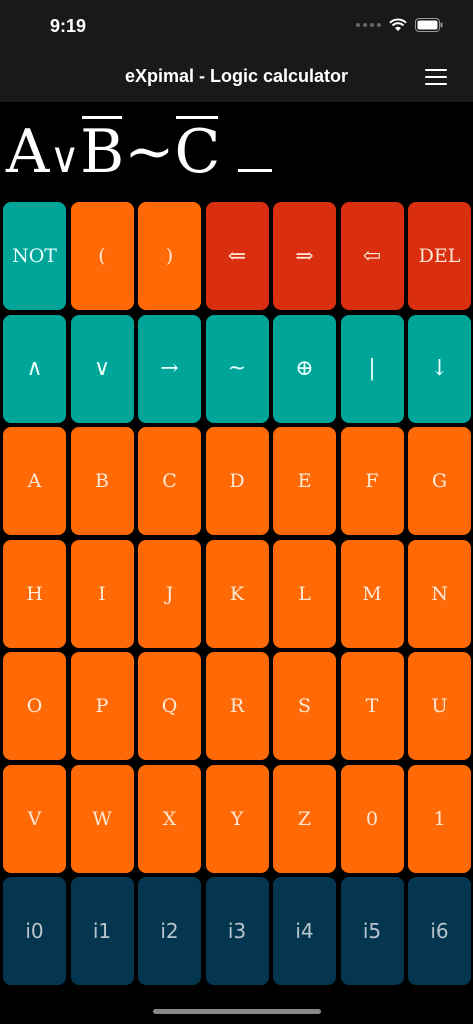 Image resolution: width=473 pixels, height=1024 pixels. What do you see at coordinates (236, 27) in the screenshot?
I see `status-bar: 9:19` at bounding box center [236, 27].